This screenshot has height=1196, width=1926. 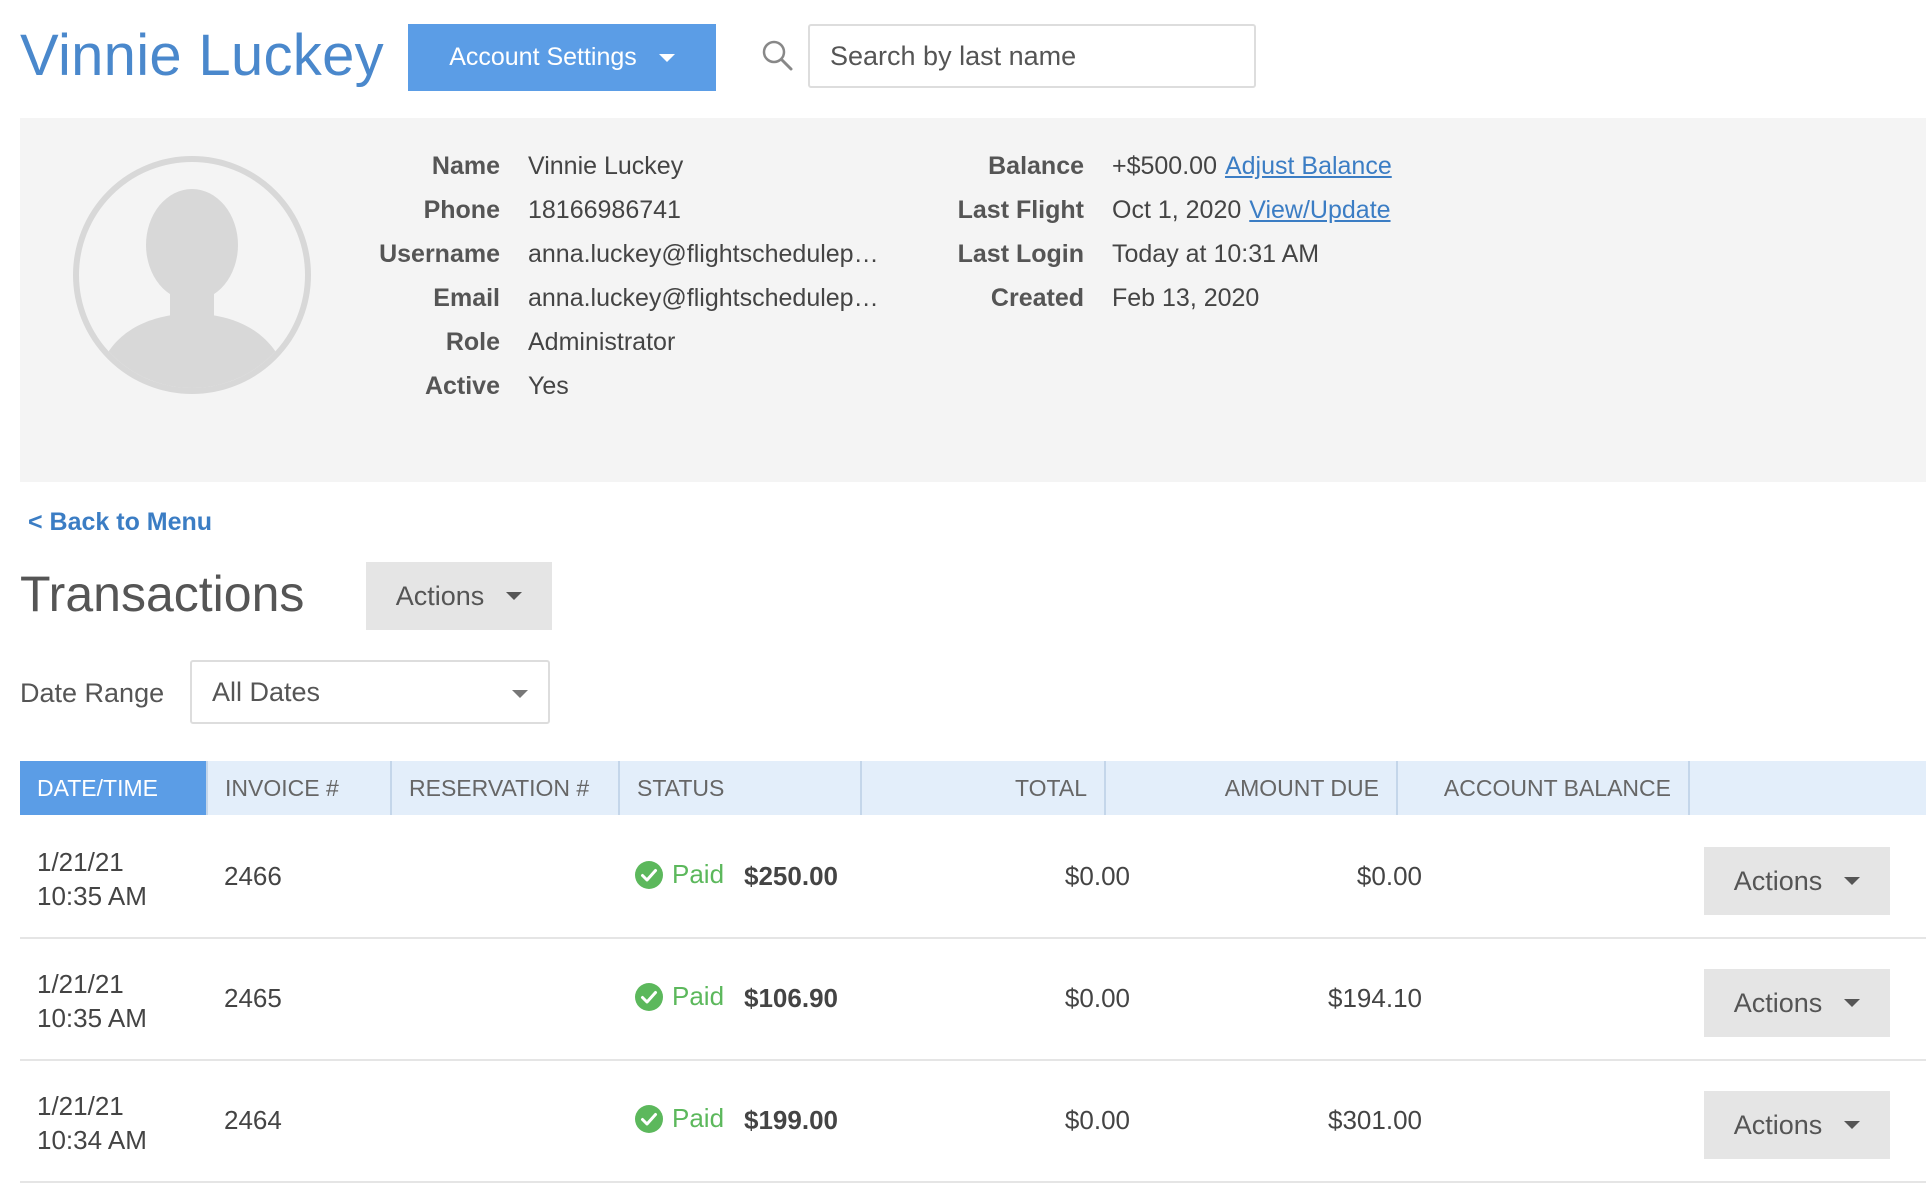 What do you see at coordinates (1177, 210) in the screenshot?
I see `last-flight-value: Oct 1, 2020` at bounding box center [1177, 210].